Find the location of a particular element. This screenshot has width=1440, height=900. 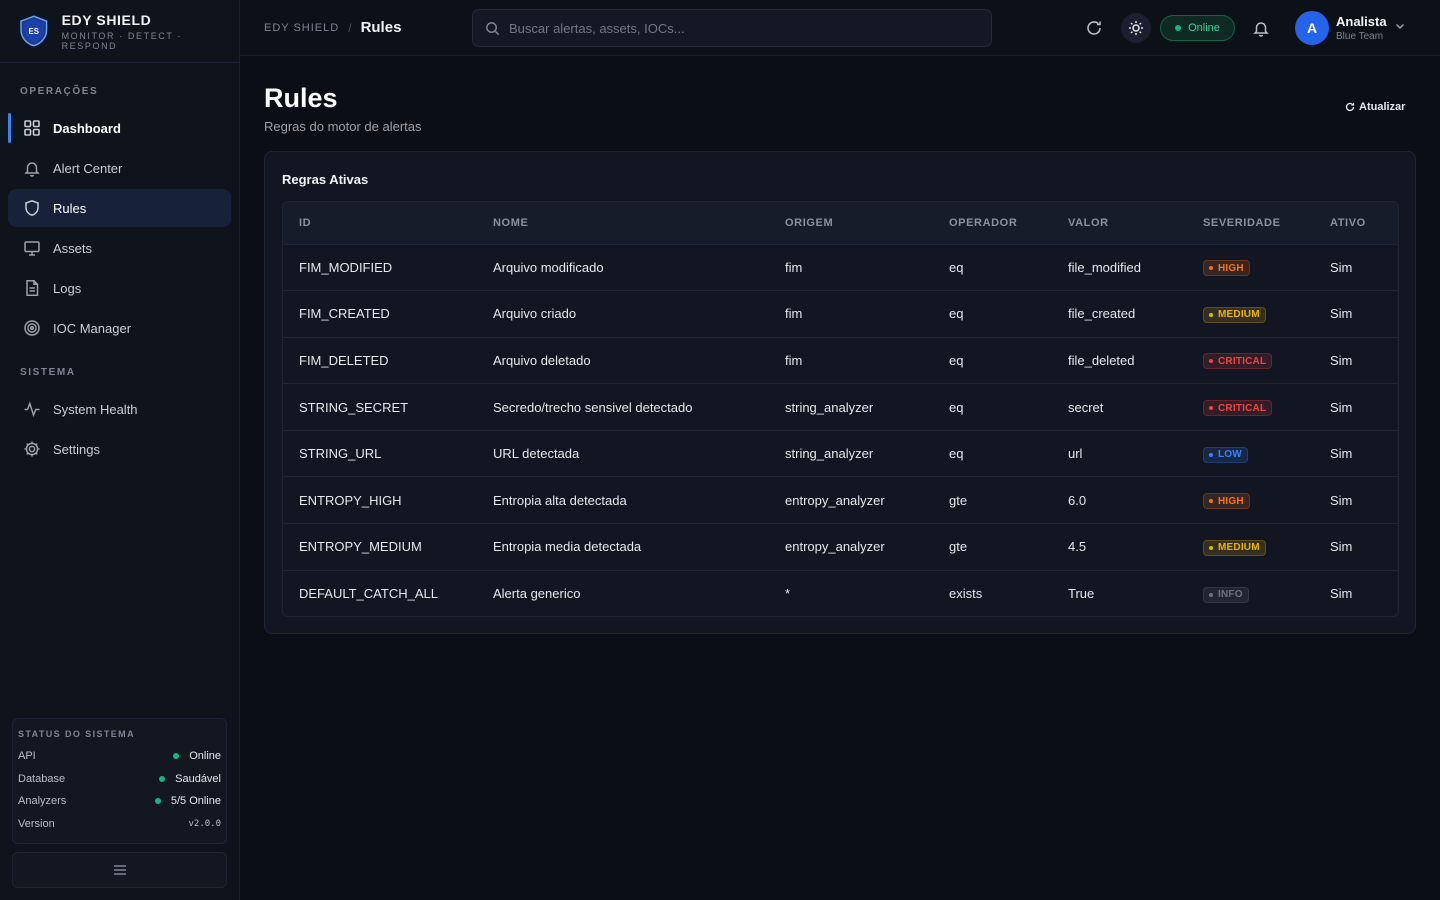

bell-icon is located at coordinates (1261, 29).